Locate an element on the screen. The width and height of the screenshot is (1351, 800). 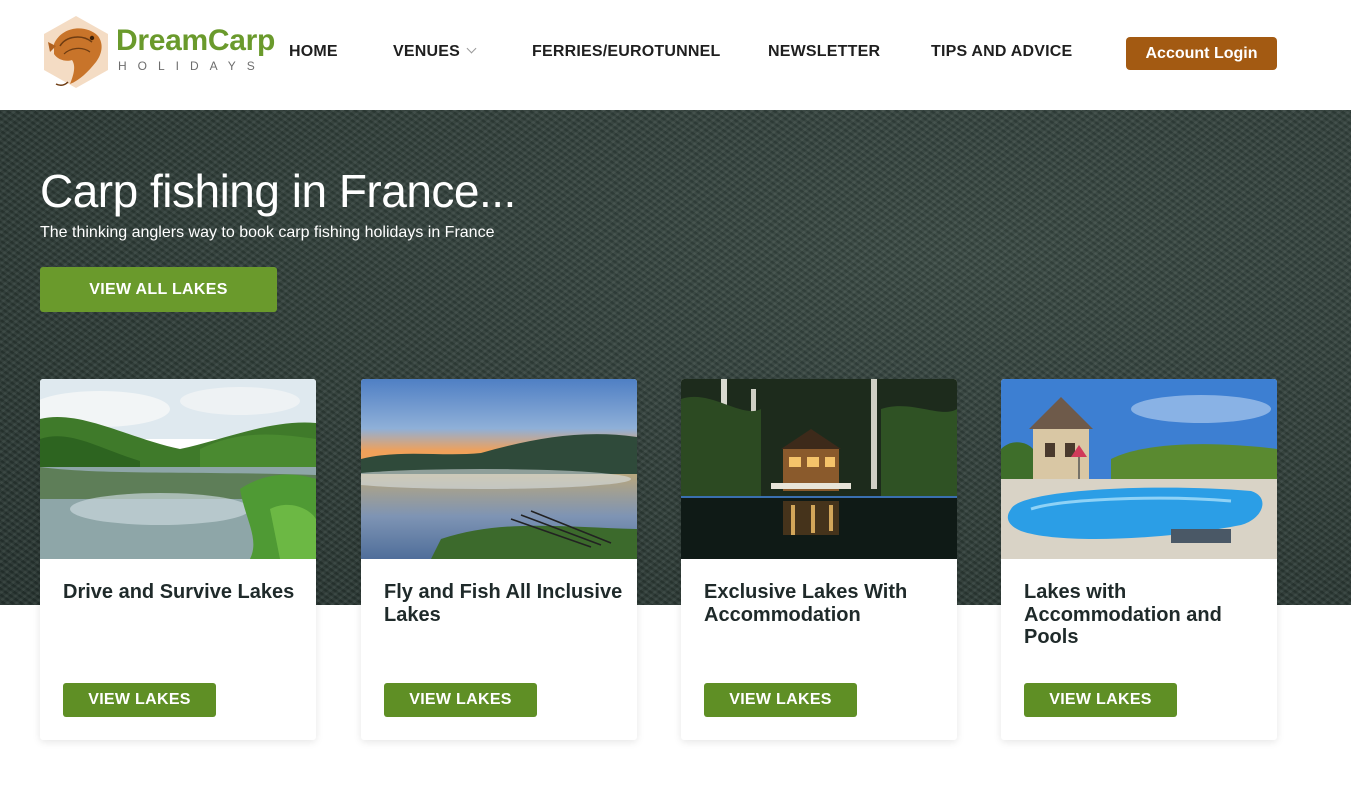
nav-tips-and-advice: TIPS AND ADVICE is located at coordinates (1001, 52).